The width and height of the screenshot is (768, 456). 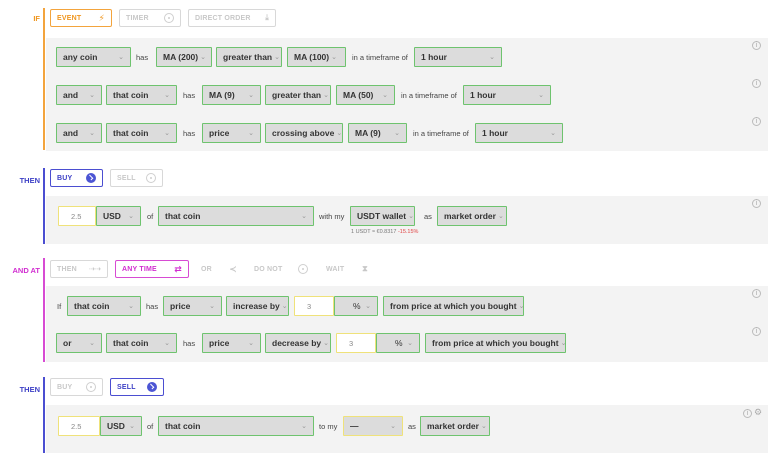 I want to click on gear-icon: ⚙, so click(x=758, y=412).